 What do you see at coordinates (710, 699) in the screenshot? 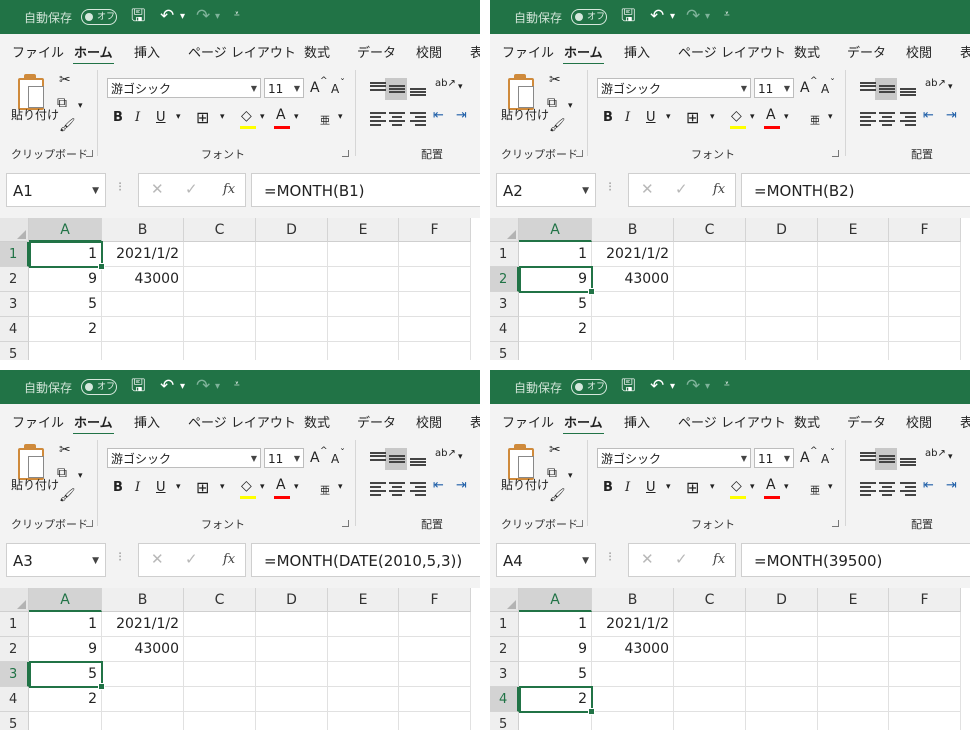
I see `cell-C4` at bounding box center [710, 699].